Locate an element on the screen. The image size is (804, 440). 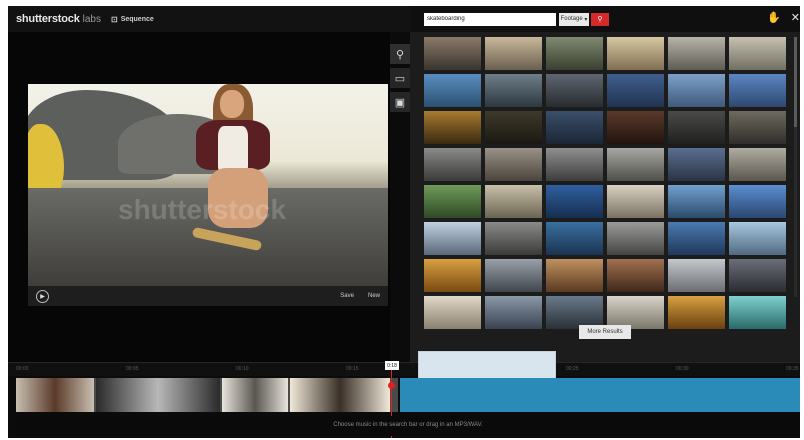
close-icon: ✕ is located at coordinates (795, 17).